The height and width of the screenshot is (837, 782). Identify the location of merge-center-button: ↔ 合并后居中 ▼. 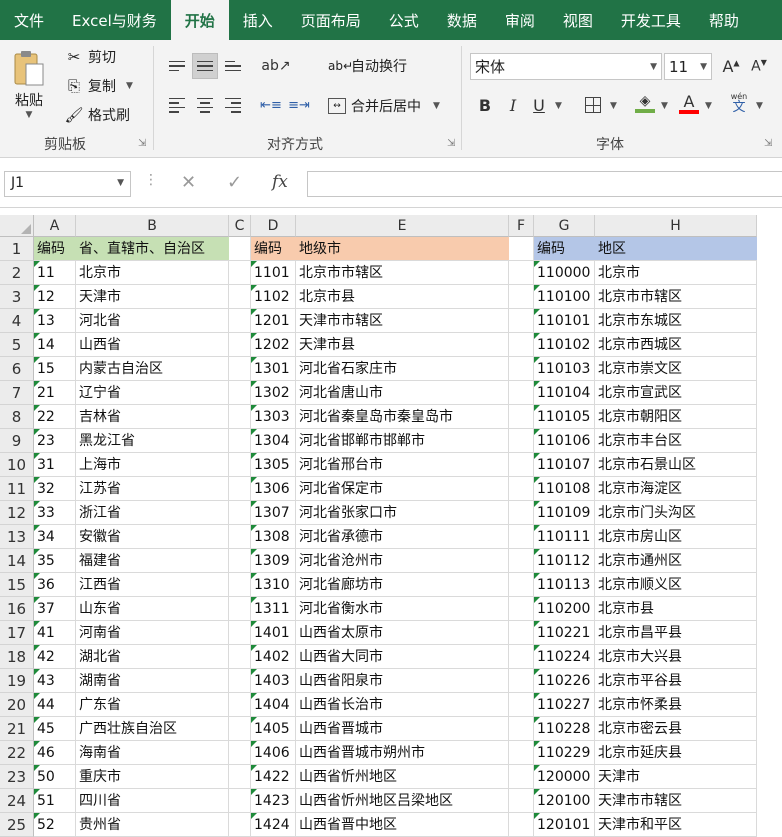
(384, 106).